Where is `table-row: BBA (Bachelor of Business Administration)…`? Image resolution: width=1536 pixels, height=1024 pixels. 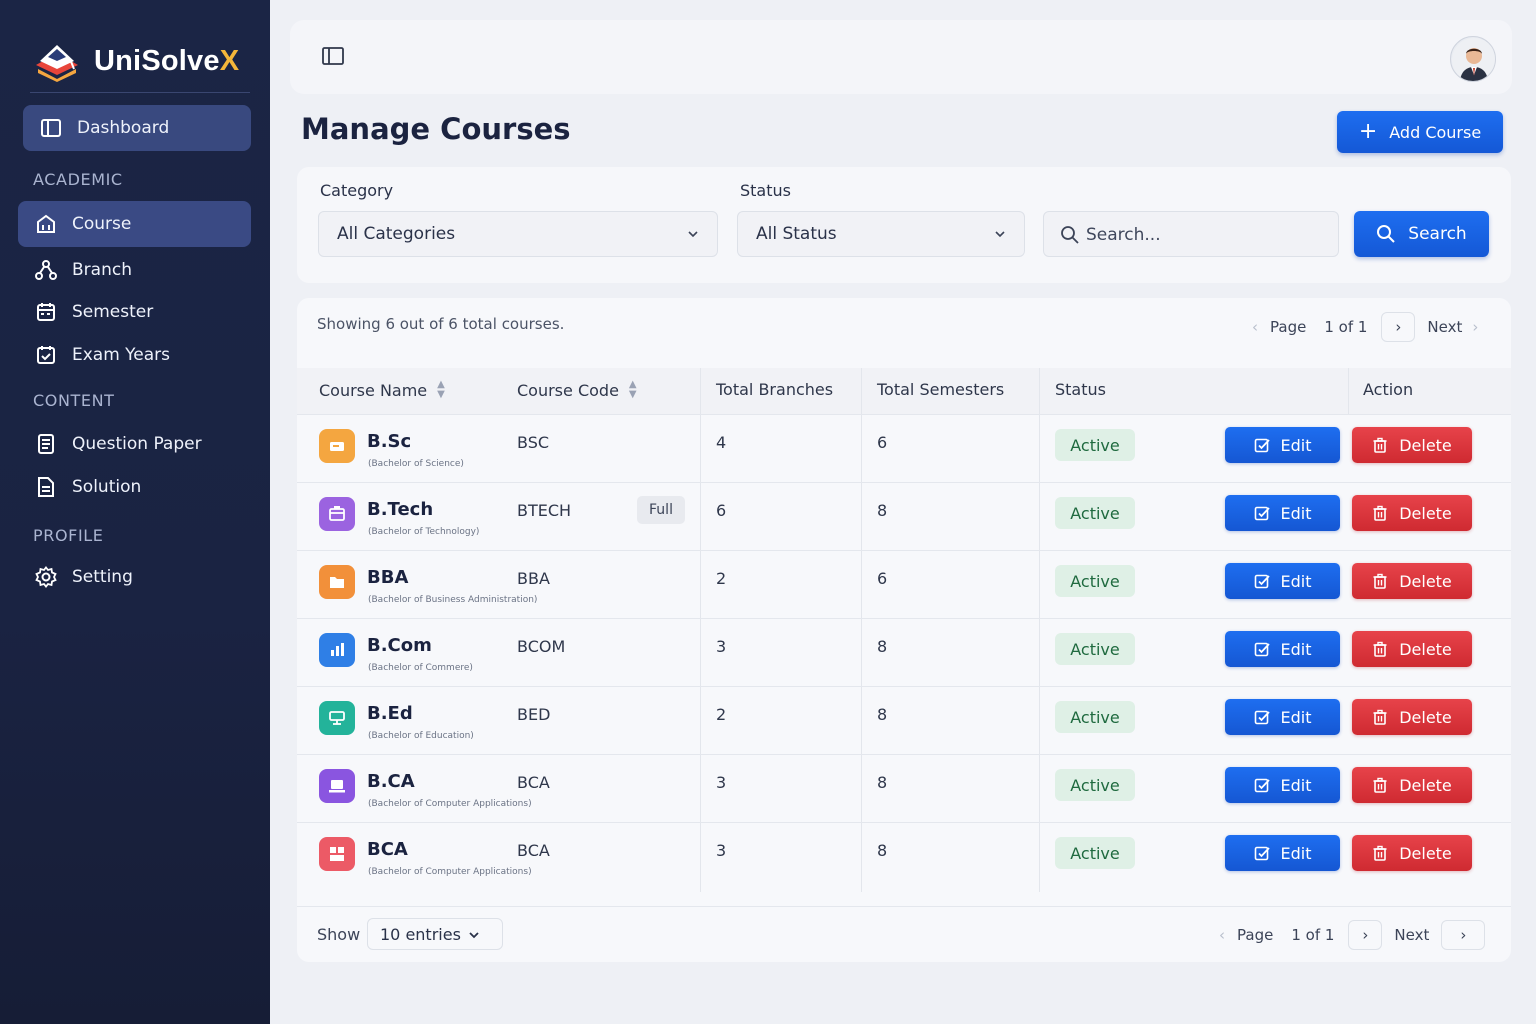 table-row: BBA (Bachelor of Business Administration)… is located at coordinates (904, 584).